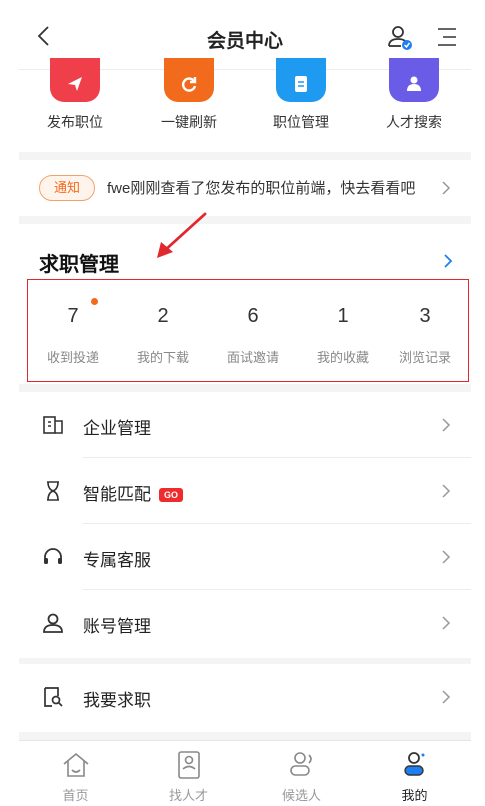 The height and width of the screenshot is (806, 485). Describe the element at coordinates (301, 764) in the screenshot. I see `candidates-icon` at that location.